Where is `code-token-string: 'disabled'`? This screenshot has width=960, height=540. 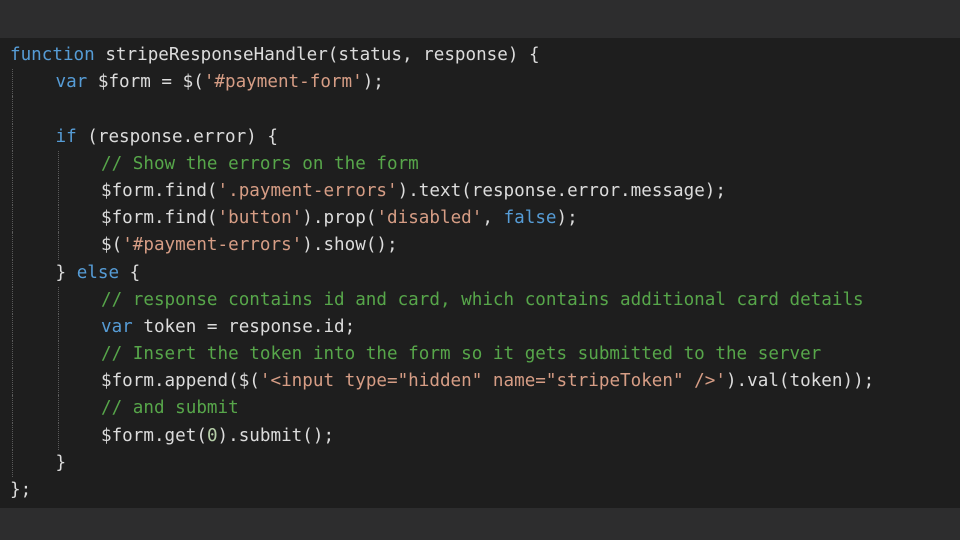
code-token-string: 'disabled' is located at coordinates (429, 218).